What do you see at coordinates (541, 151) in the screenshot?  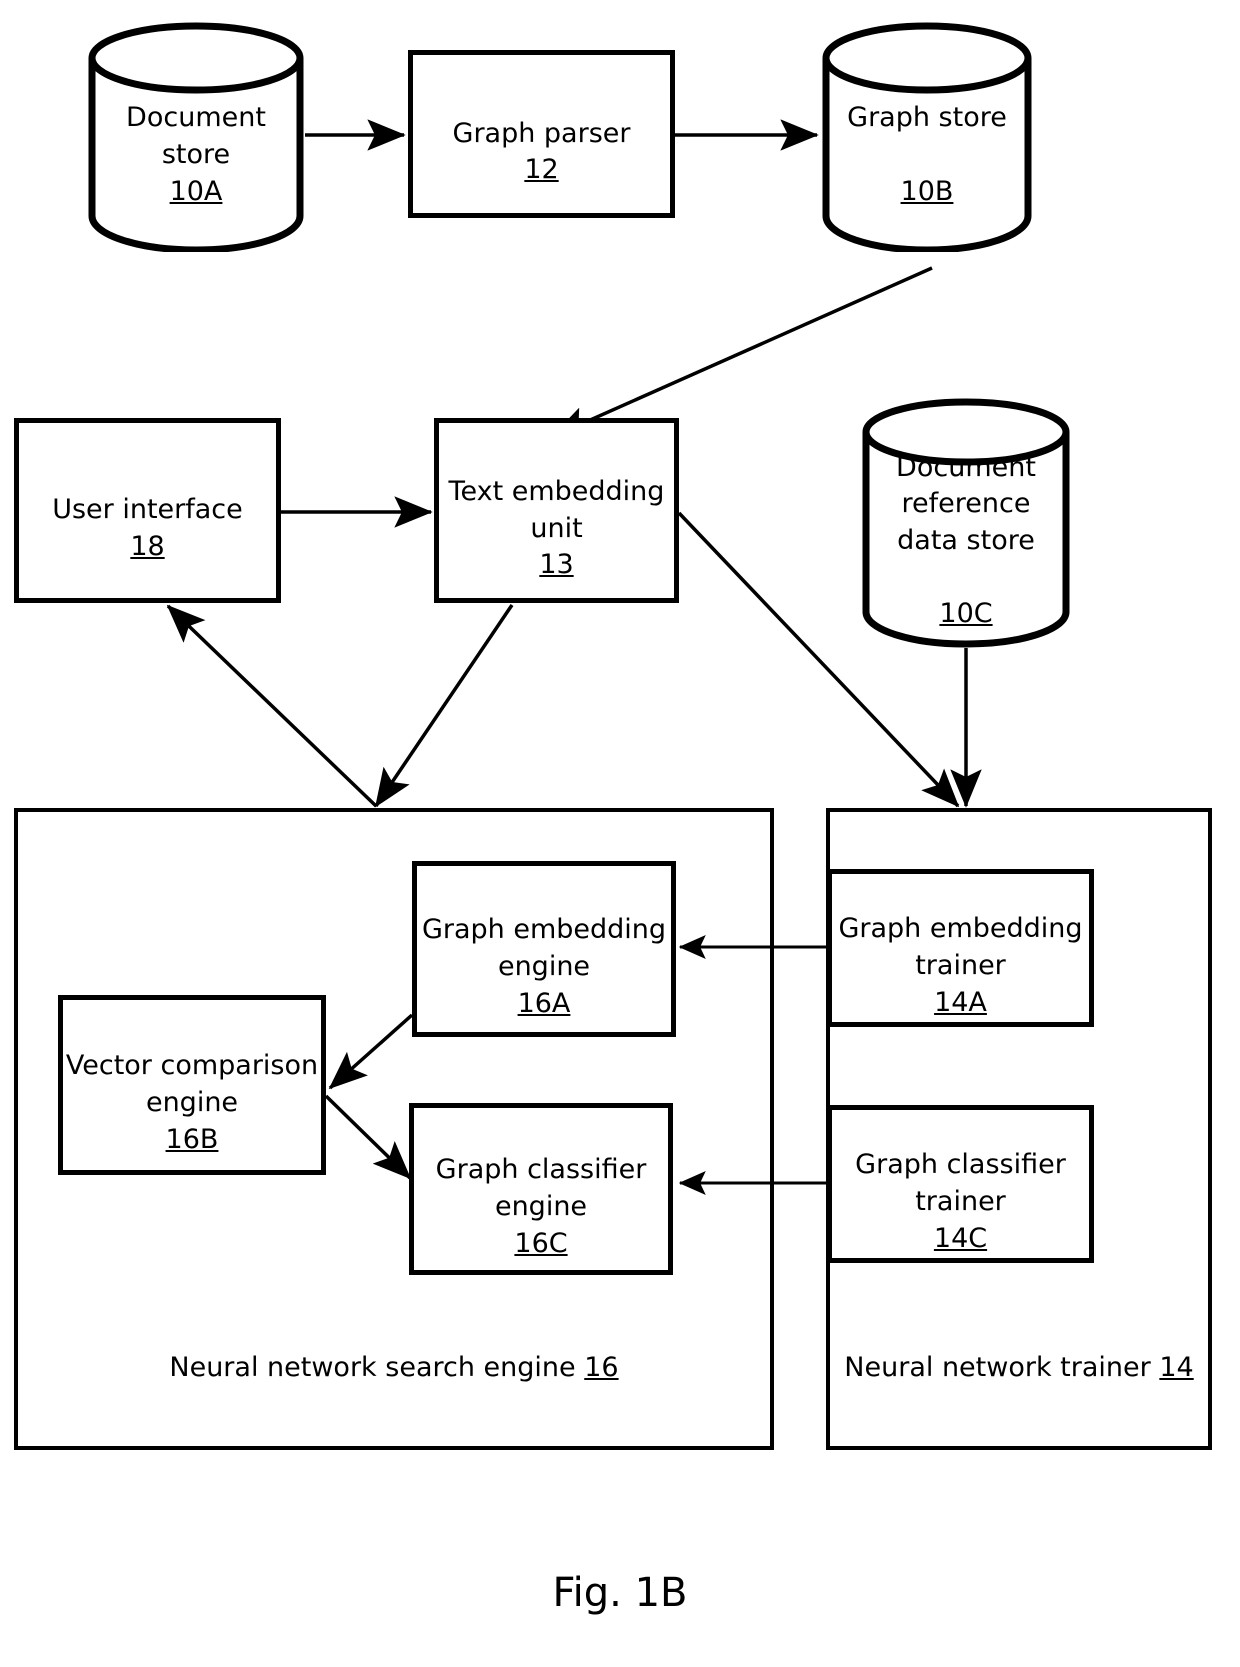 I see `node-graph-parser-label: Graph parser 12` at bounding box center [541, 151].